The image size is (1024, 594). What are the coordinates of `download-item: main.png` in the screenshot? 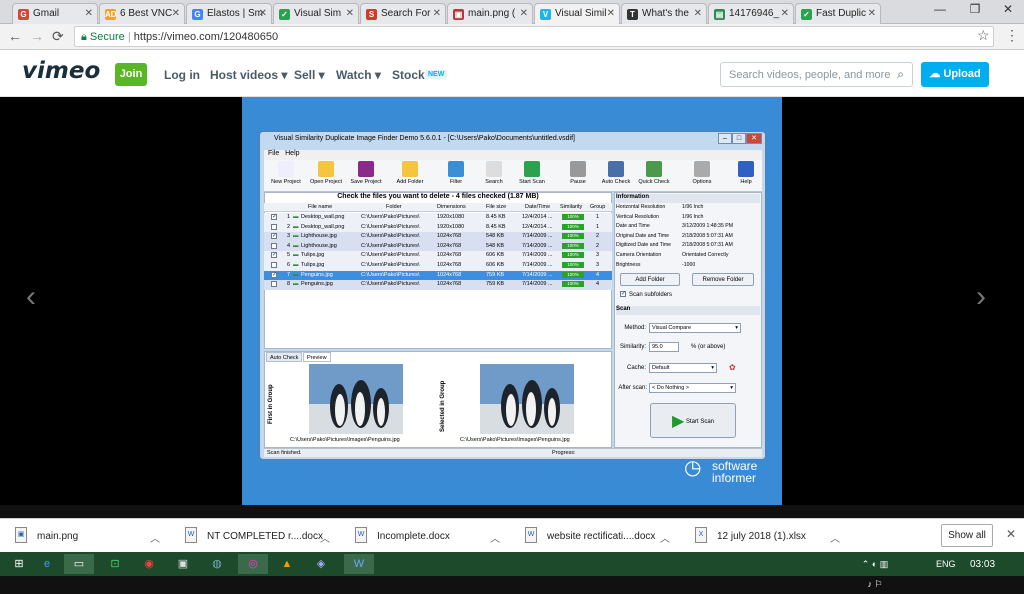 It's located at (57, 536).